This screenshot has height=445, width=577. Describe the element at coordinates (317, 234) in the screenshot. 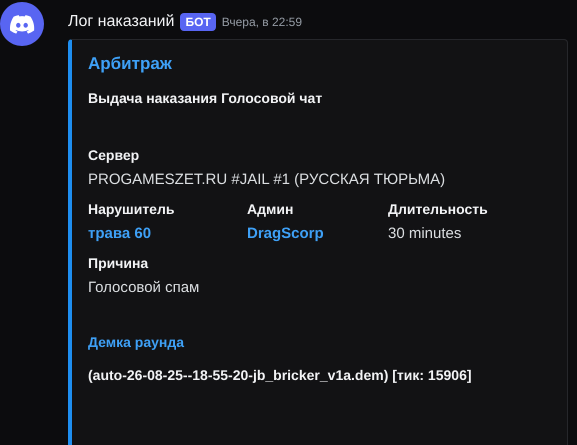

I see `user-mention: DragScorp` at that location.